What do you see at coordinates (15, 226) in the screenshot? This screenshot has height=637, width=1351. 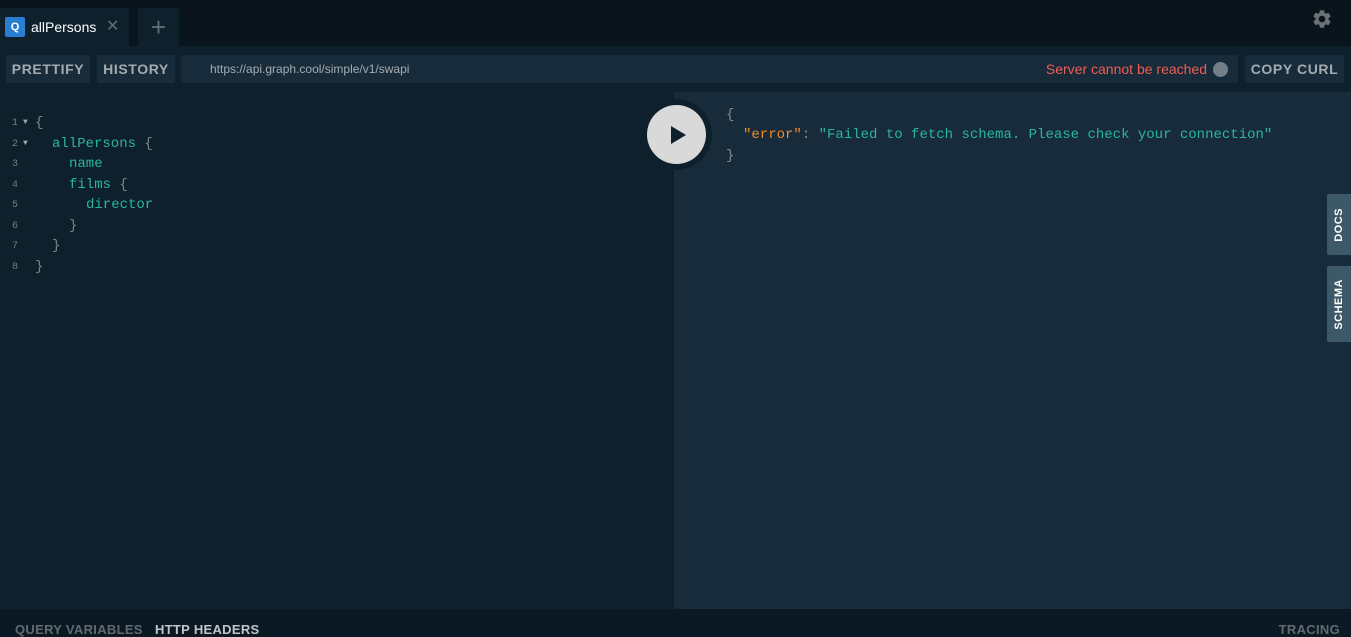 I see `line-number: 6` at bounding box center [15, 226].